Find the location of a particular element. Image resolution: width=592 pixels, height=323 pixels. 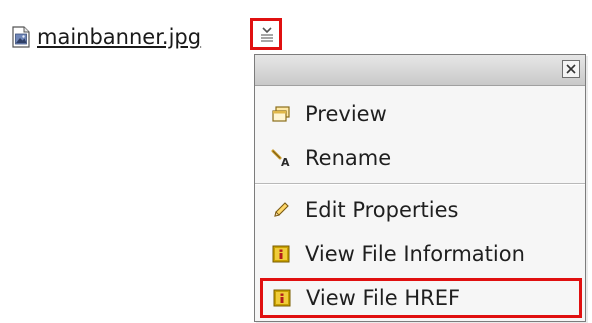

svg-text: A is located at coordinates (285, 162).